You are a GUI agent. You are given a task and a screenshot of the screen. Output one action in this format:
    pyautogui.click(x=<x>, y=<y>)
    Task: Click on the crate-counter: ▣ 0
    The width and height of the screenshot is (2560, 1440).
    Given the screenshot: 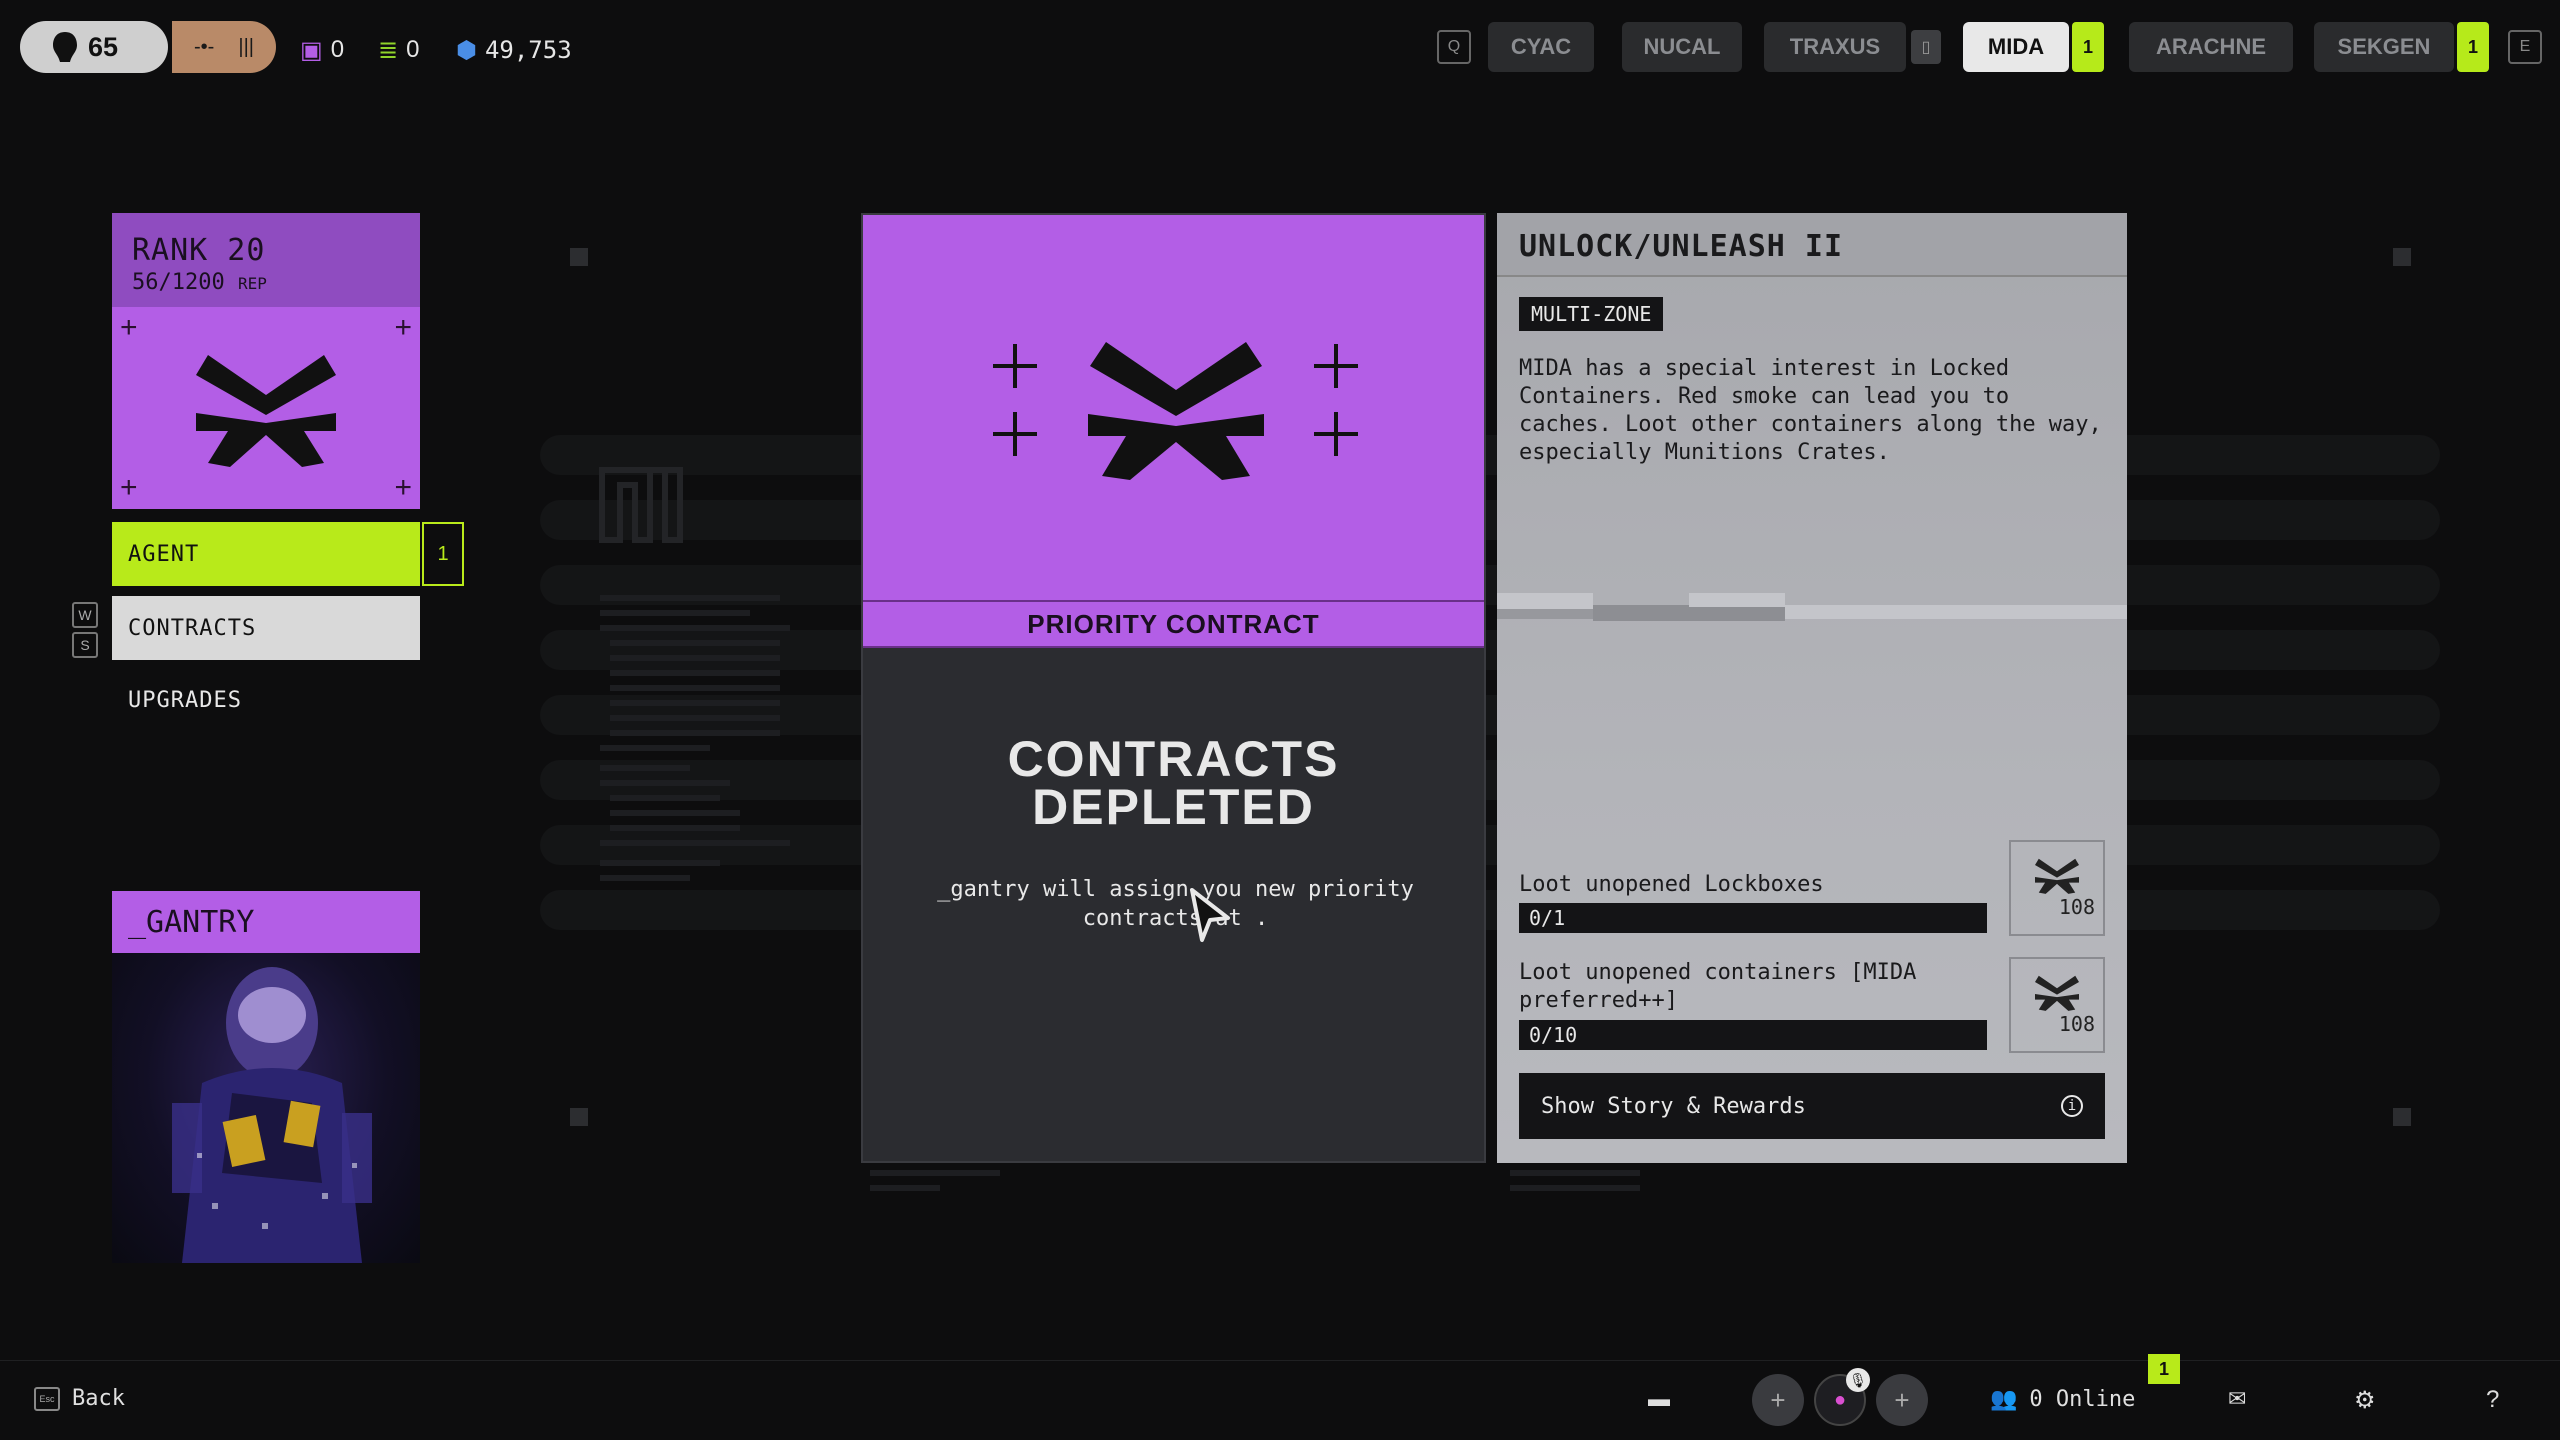 What is the action you would take?
    pyautogui.click(x=322, y=50)
    